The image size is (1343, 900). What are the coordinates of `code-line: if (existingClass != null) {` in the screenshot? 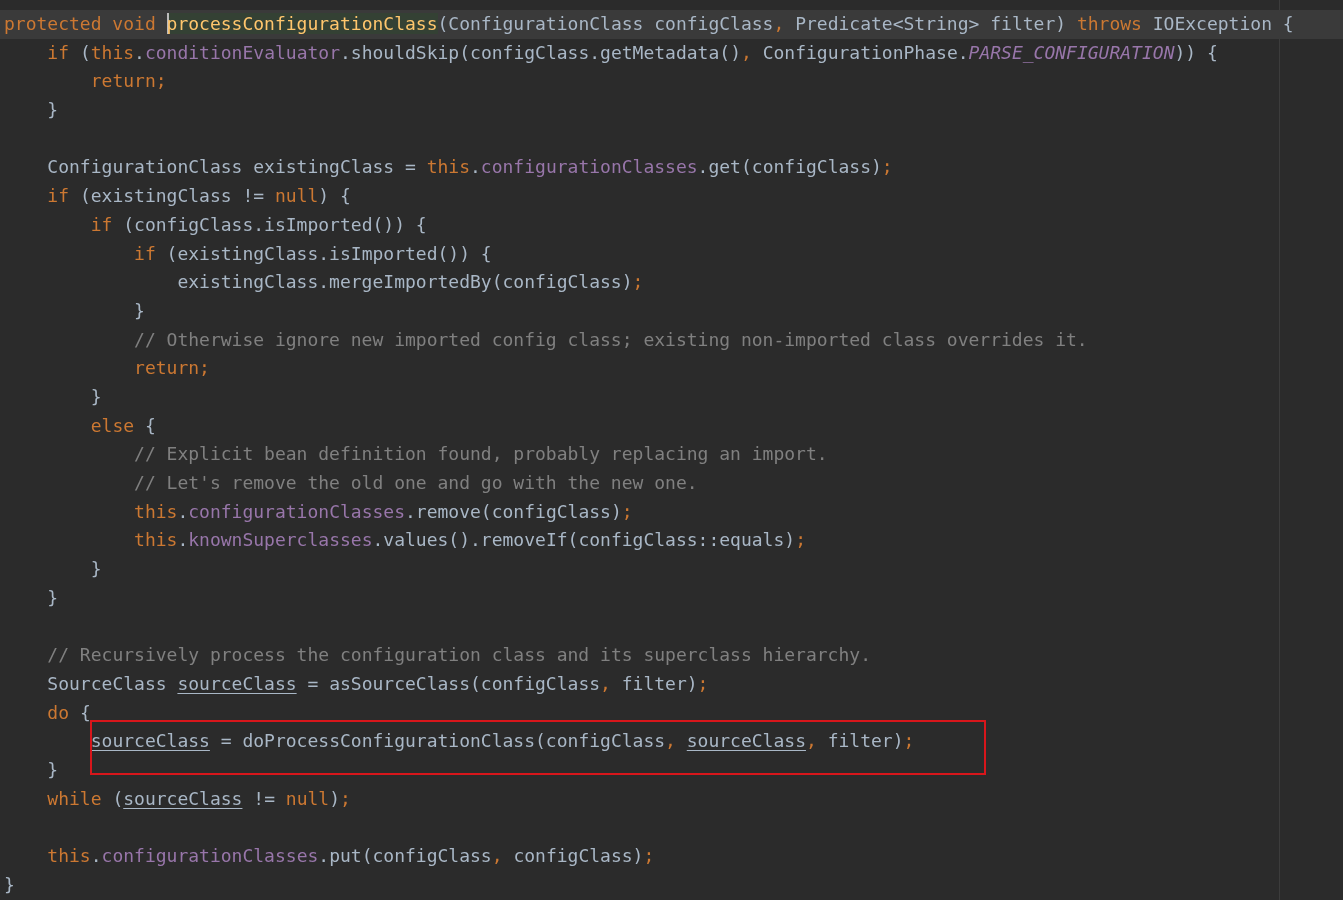 It's located at (198, 196).